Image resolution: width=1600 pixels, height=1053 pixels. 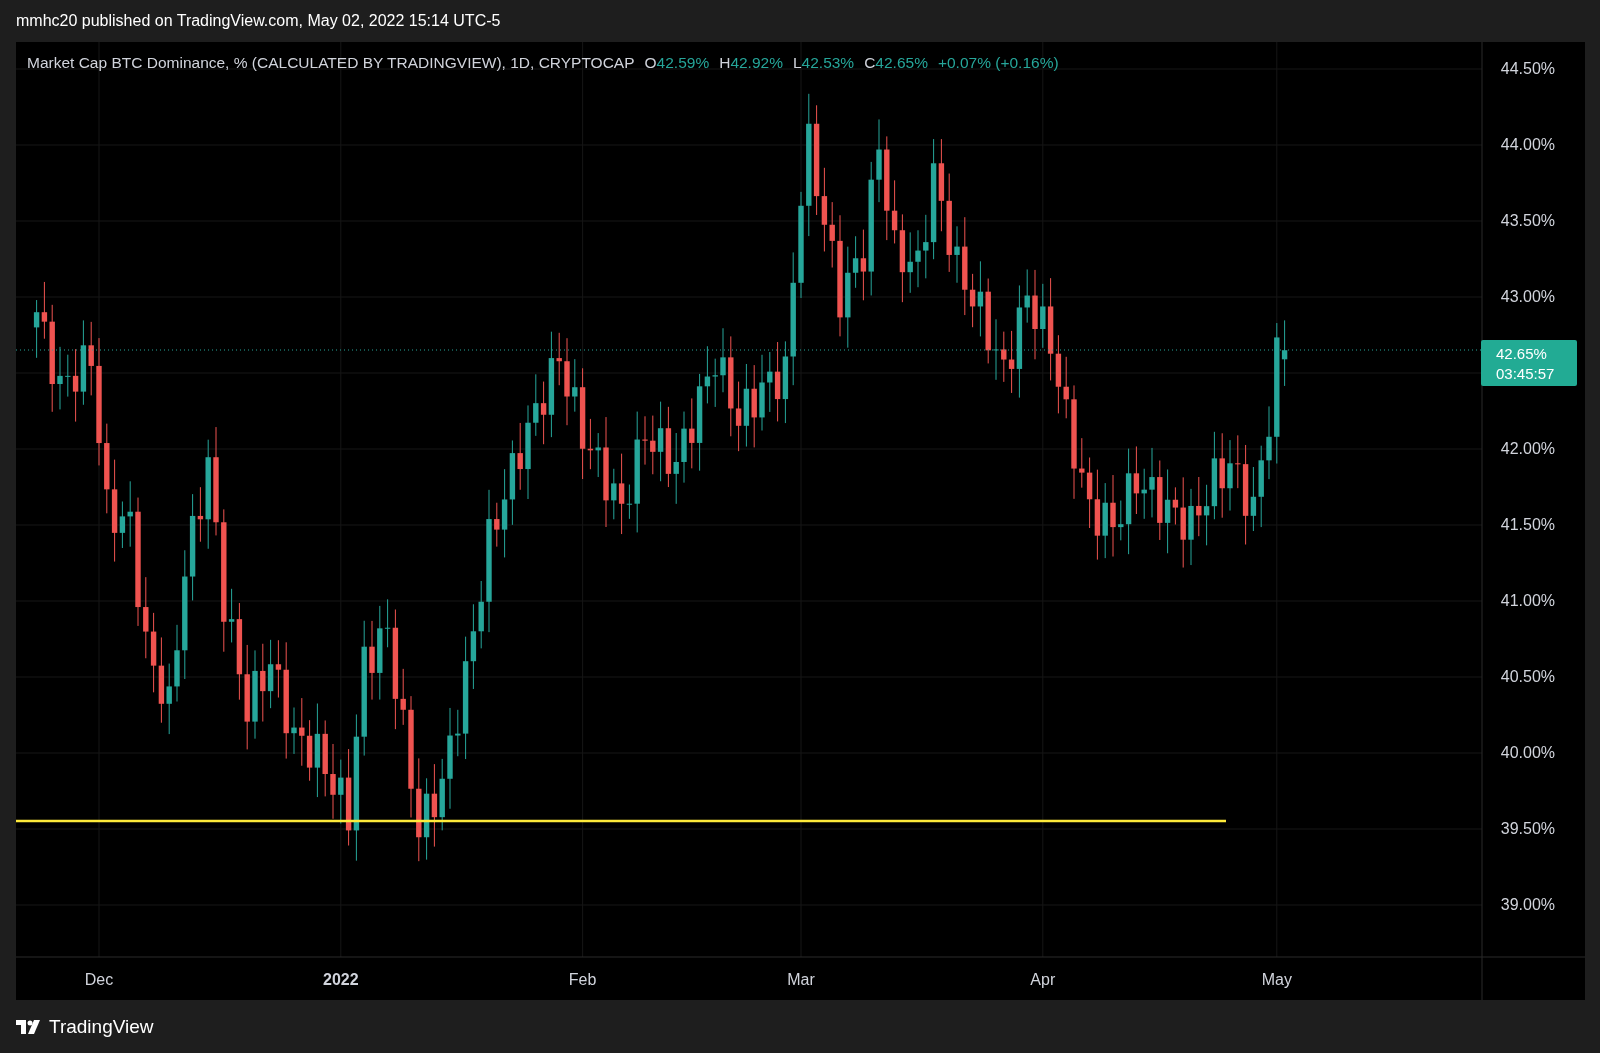 I want to click on price-tick: 43.50%, so click(x=1527, y=220).